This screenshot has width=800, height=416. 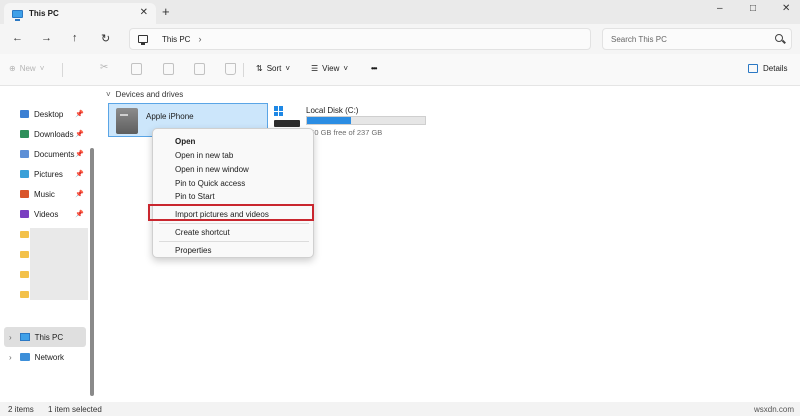 What do you see at coordinates (44, 13) in the screenshot?
I see `tab-title: This PC` at bounding box center [44, 13].